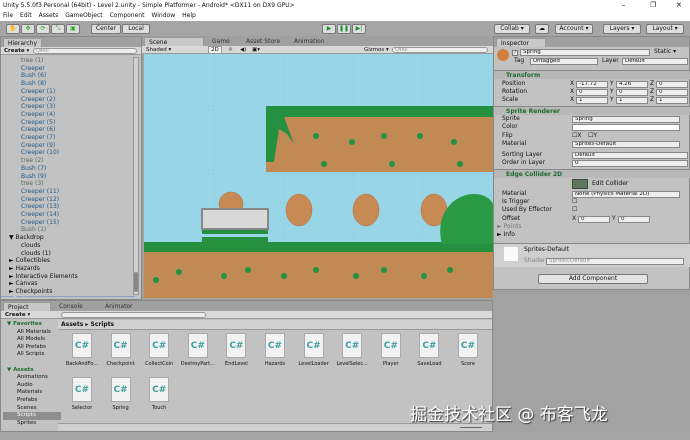  What do you see at coordinates (515, 53) in the screenshot?
I see `active-checkbox: ✓` at bounding box center [515, 53].